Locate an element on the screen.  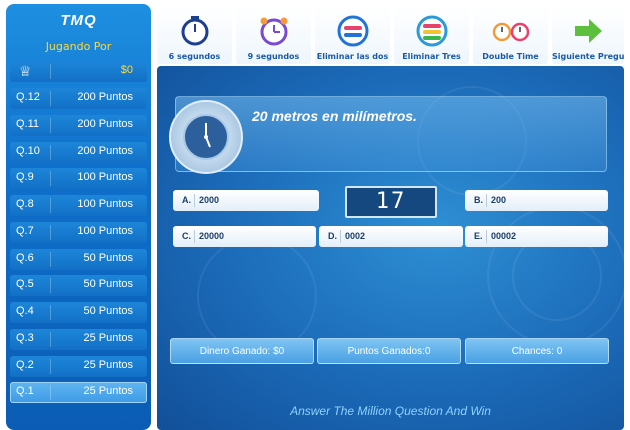
money-earned-panel: Dinero Ganado: $0 is located at coordinates (242, 351).